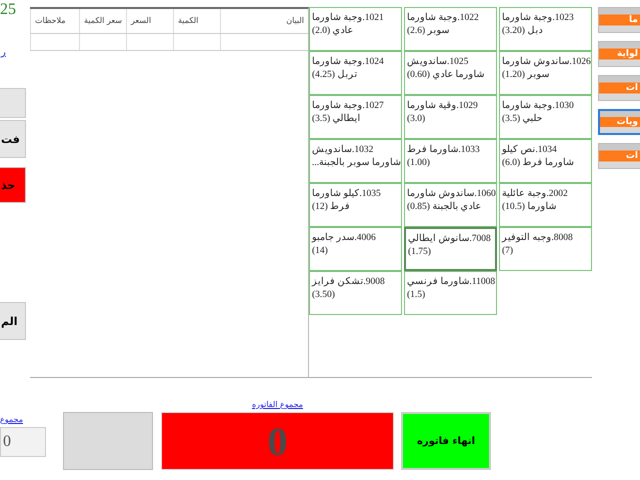  Describe the element at coordinates (450, 205) in the screenshot. I see `product-button: 1060.ساندوش شاورما عادي بالجبنة (0.85)` at that location.